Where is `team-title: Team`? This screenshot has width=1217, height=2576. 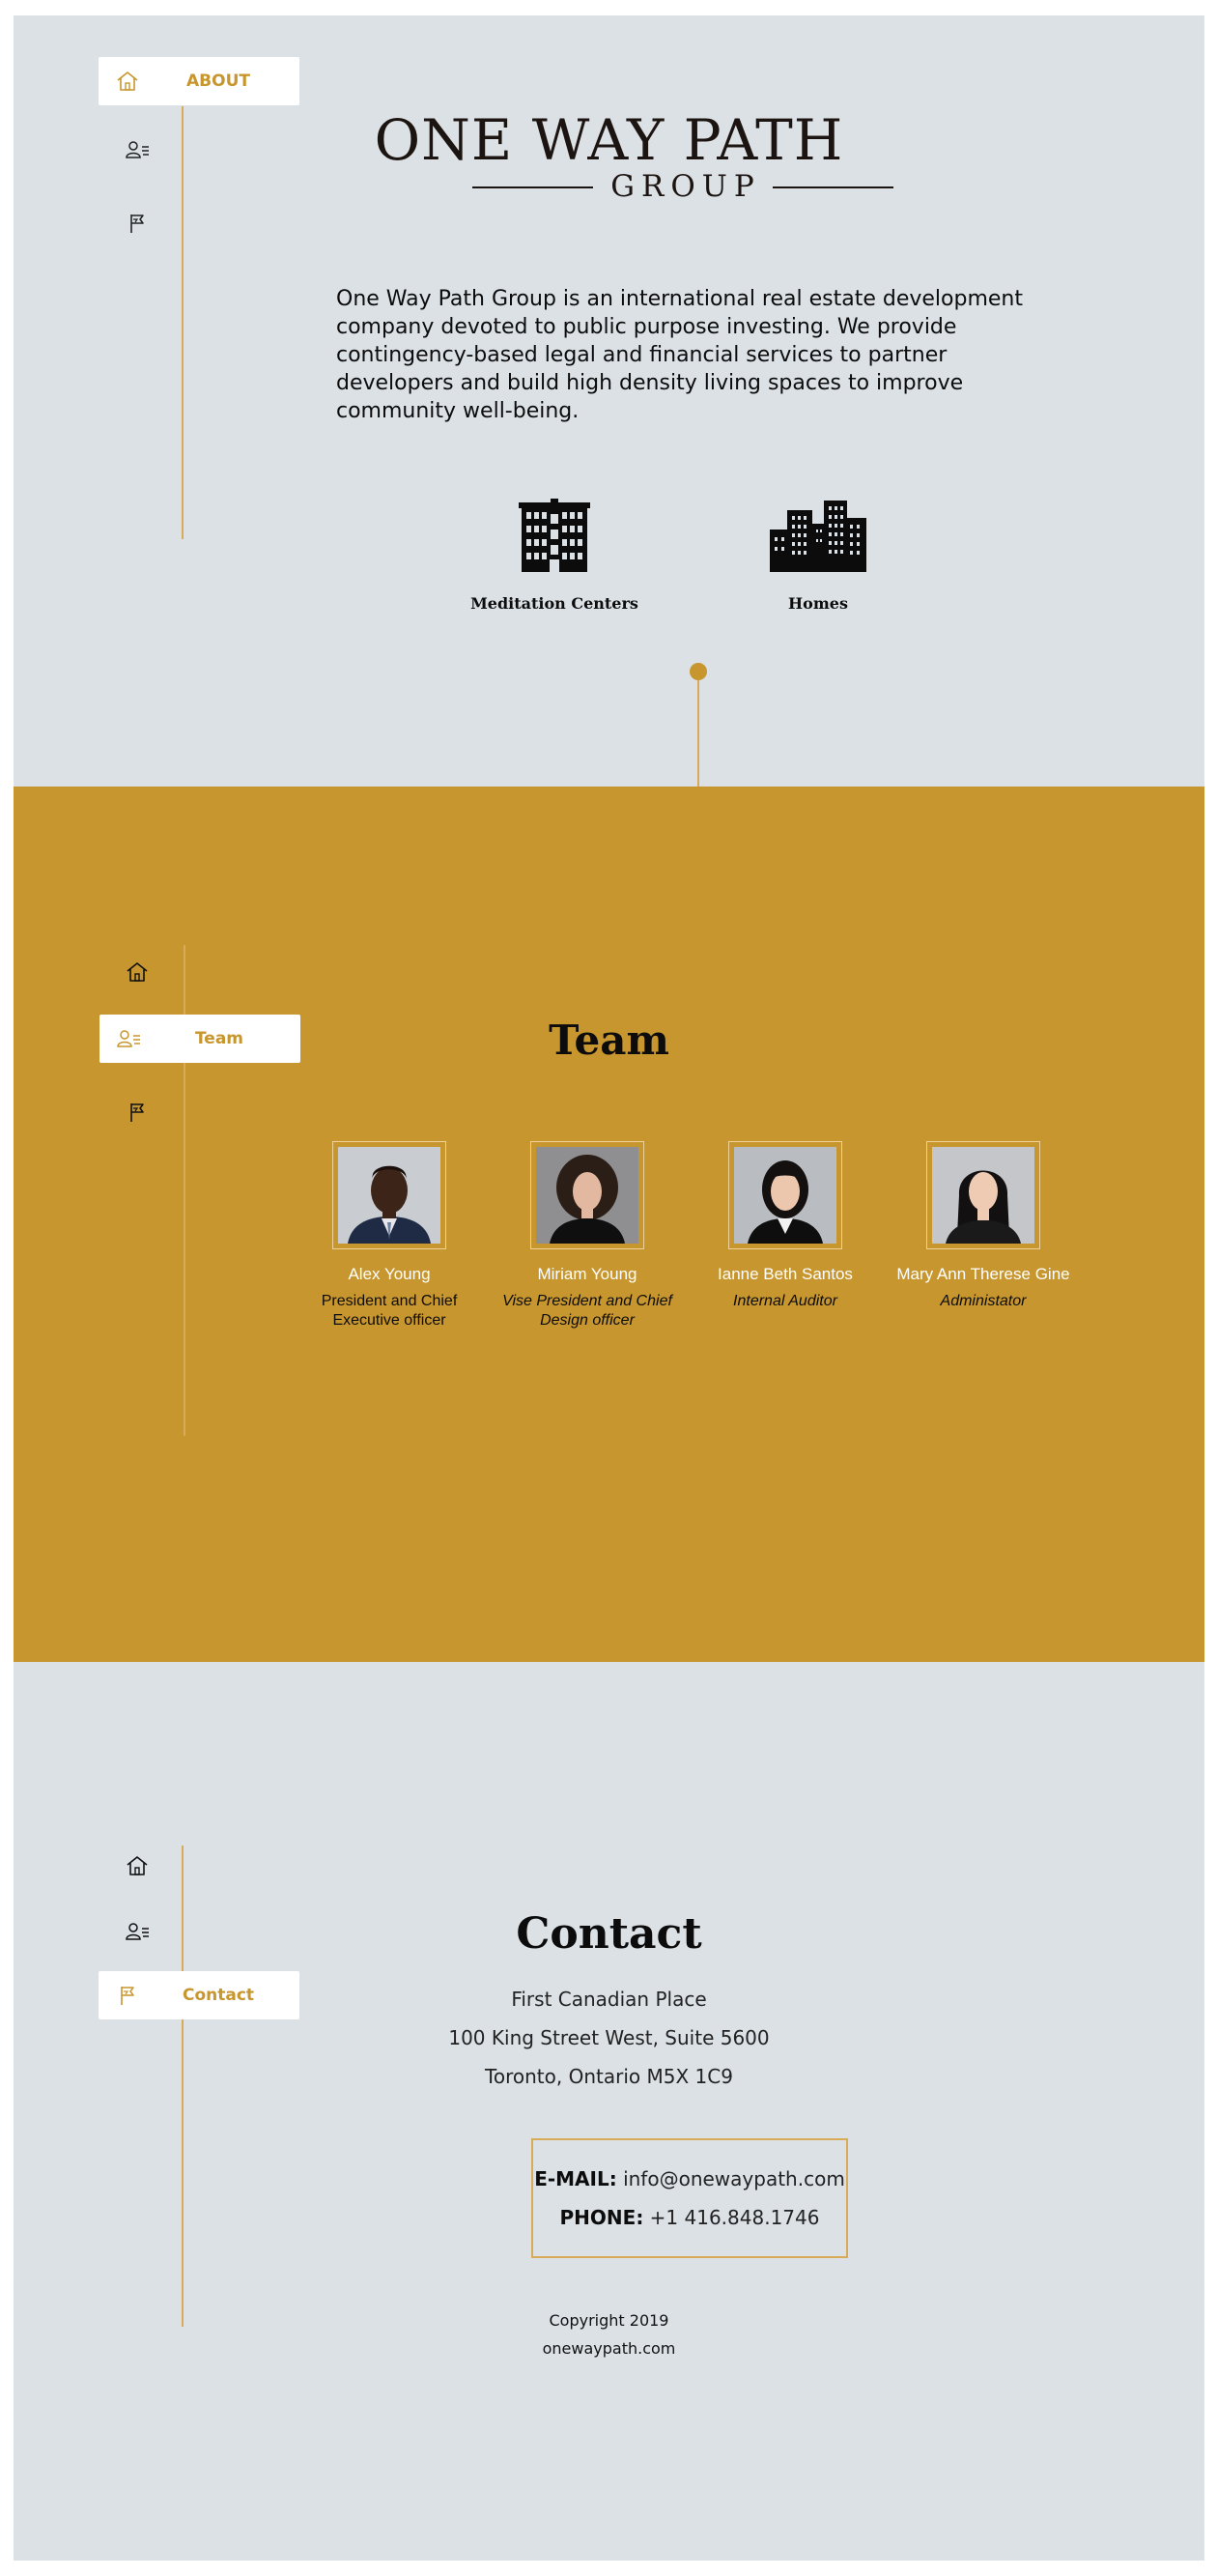 team-title: Team is located at coordinates (609, 1040).